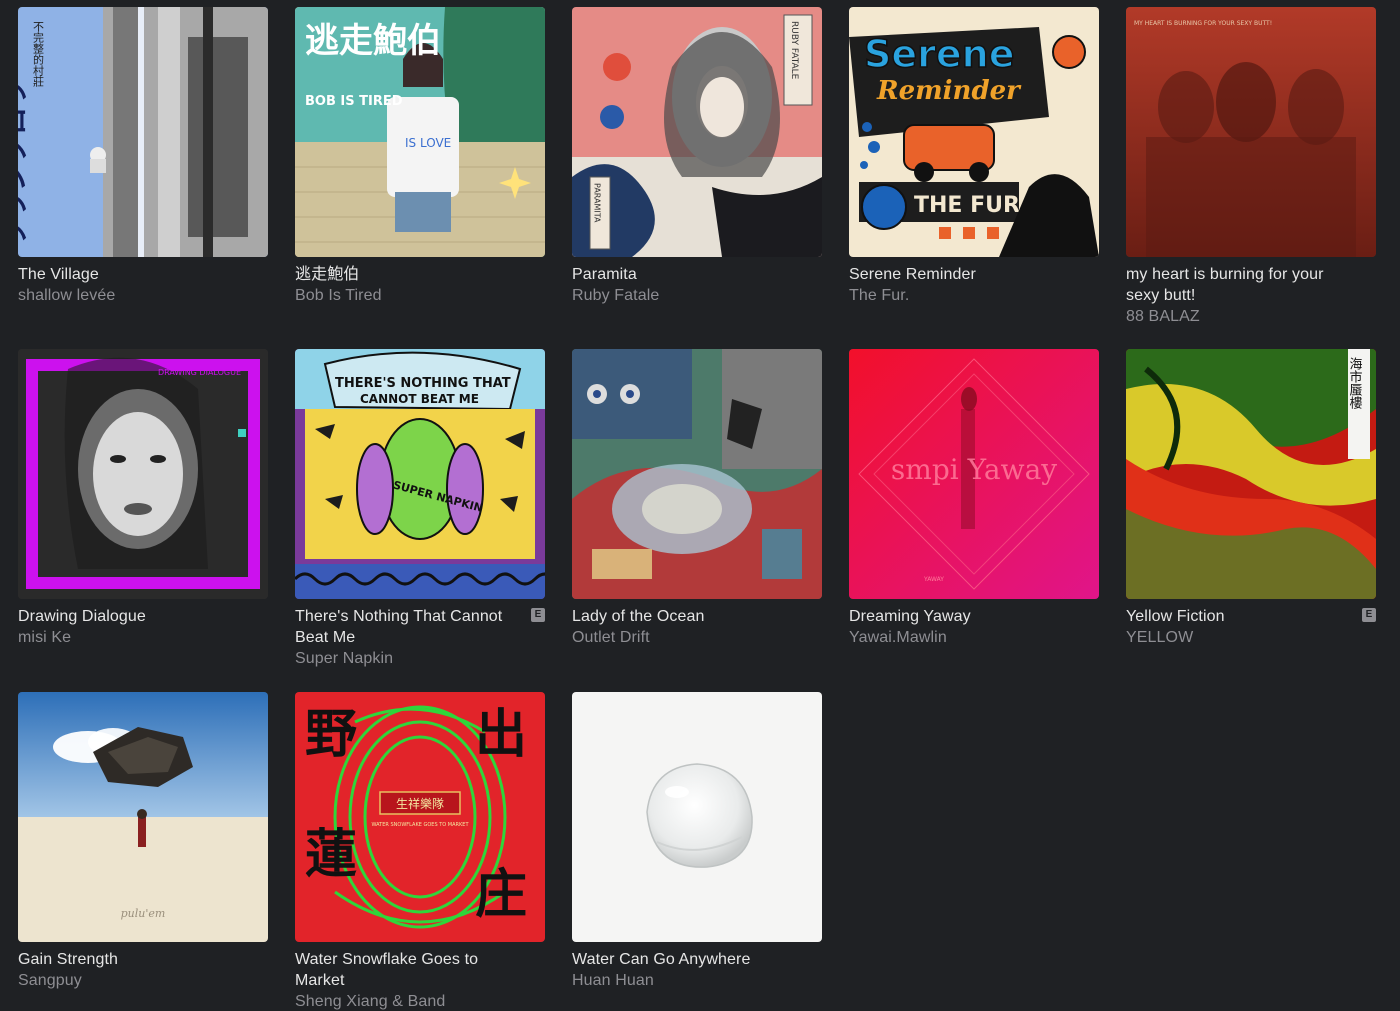  I want to click on svg-text: BOB IS TIRED, so click(354, 101).